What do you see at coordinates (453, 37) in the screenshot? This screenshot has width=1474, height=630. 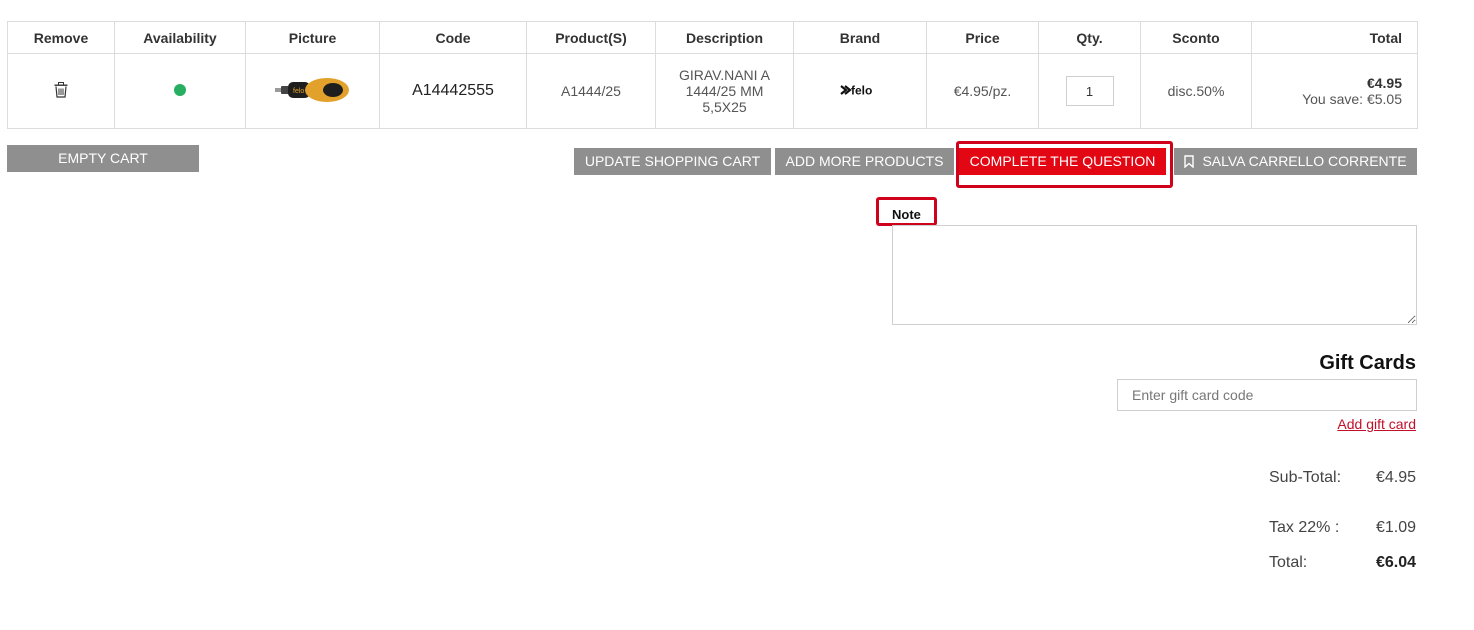 I see `header-code: Code` at bounding box center [453, 37].